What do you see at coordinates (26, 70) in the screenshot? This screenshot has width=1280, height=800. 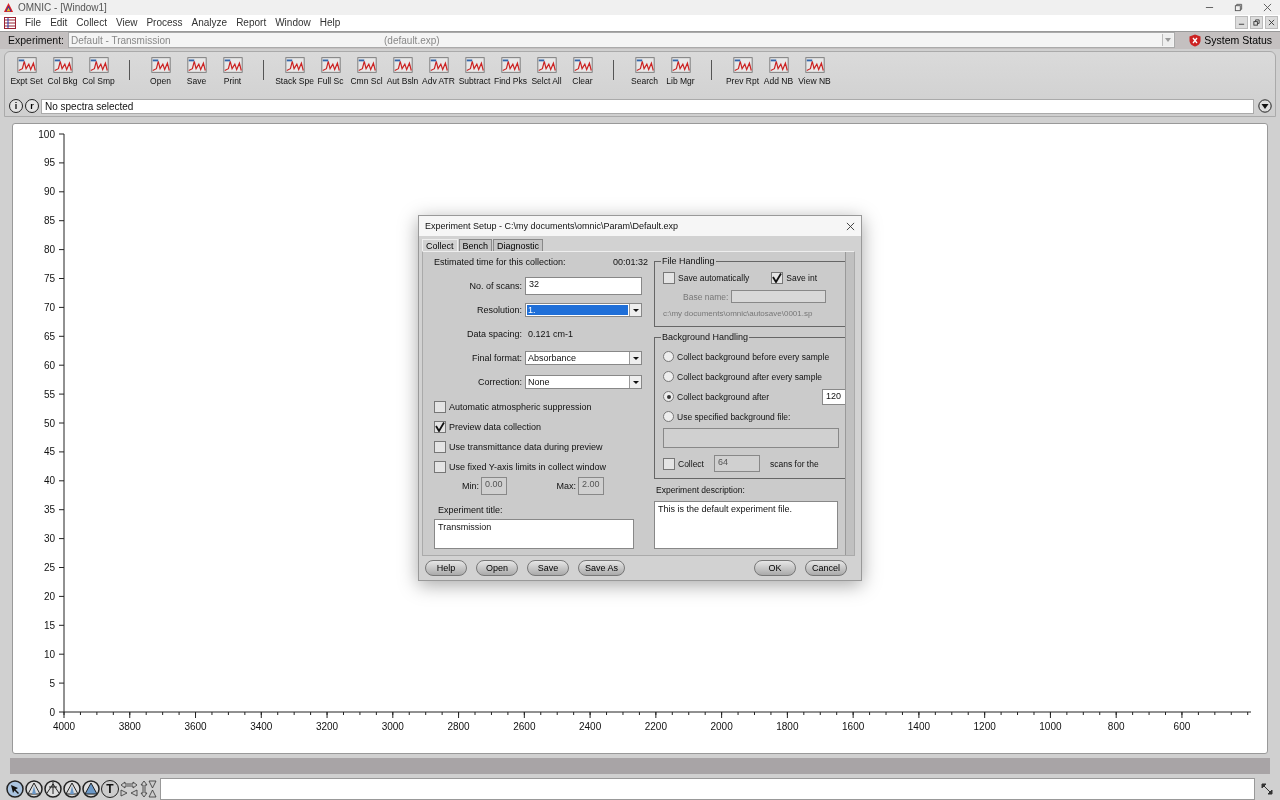 I see `toolbar-button: Expt Set` at bounding box center [26, 70].